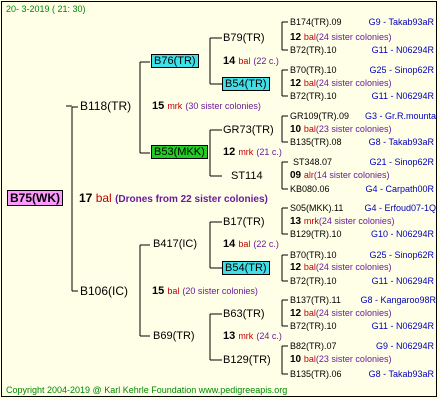 Image resolution: width=440 pixels, height=400 pixels. I want to click on gen1-drone-2: 15 bal (20 sister colonies), so click(205, 291).